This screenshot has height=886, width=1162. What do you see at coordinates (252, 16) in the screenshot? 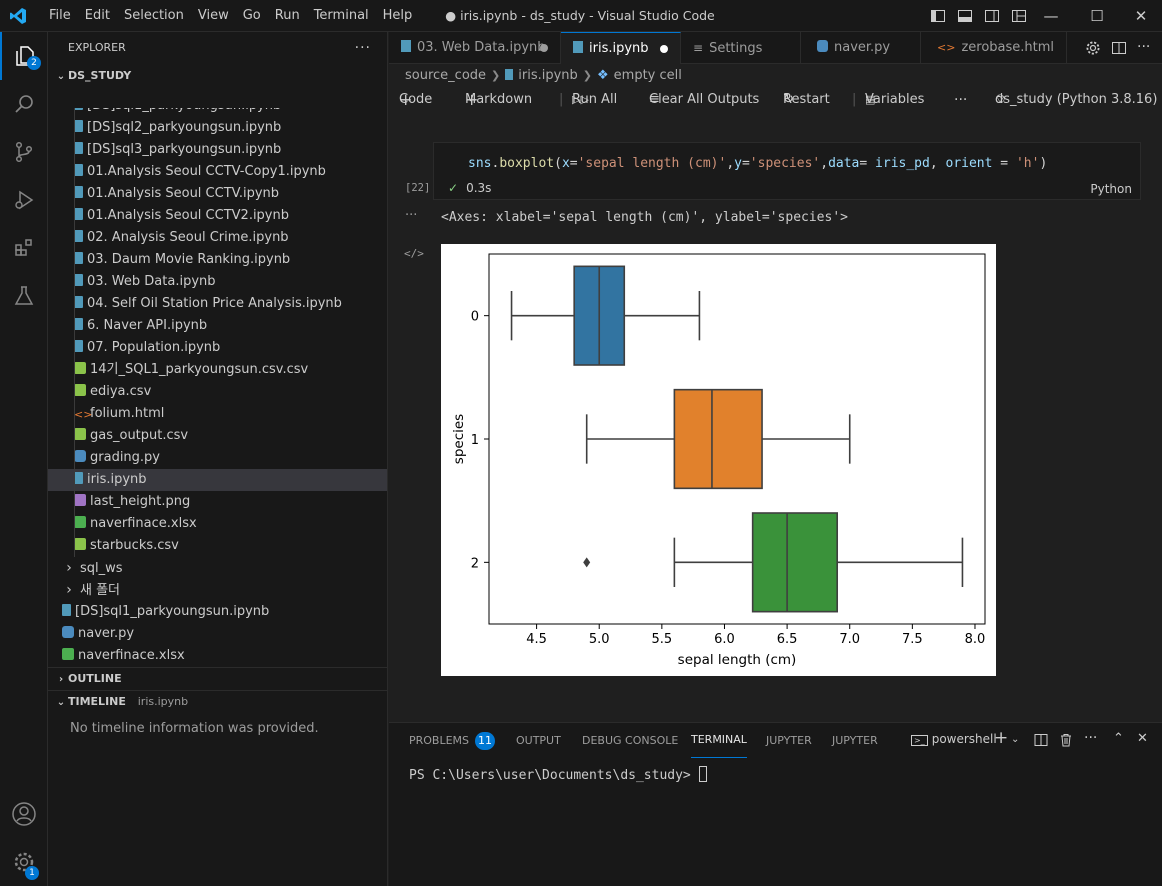
I see `menu-go: Go` at bounding box center [252, 16].